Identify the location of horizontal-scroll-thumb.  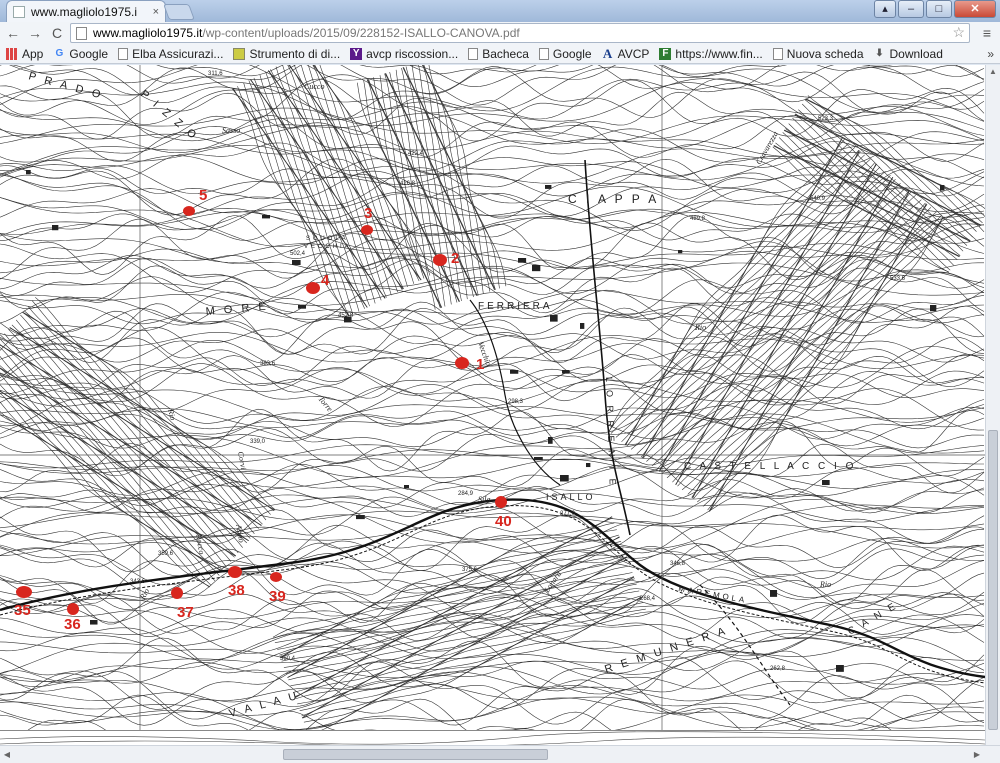
(415, 754).